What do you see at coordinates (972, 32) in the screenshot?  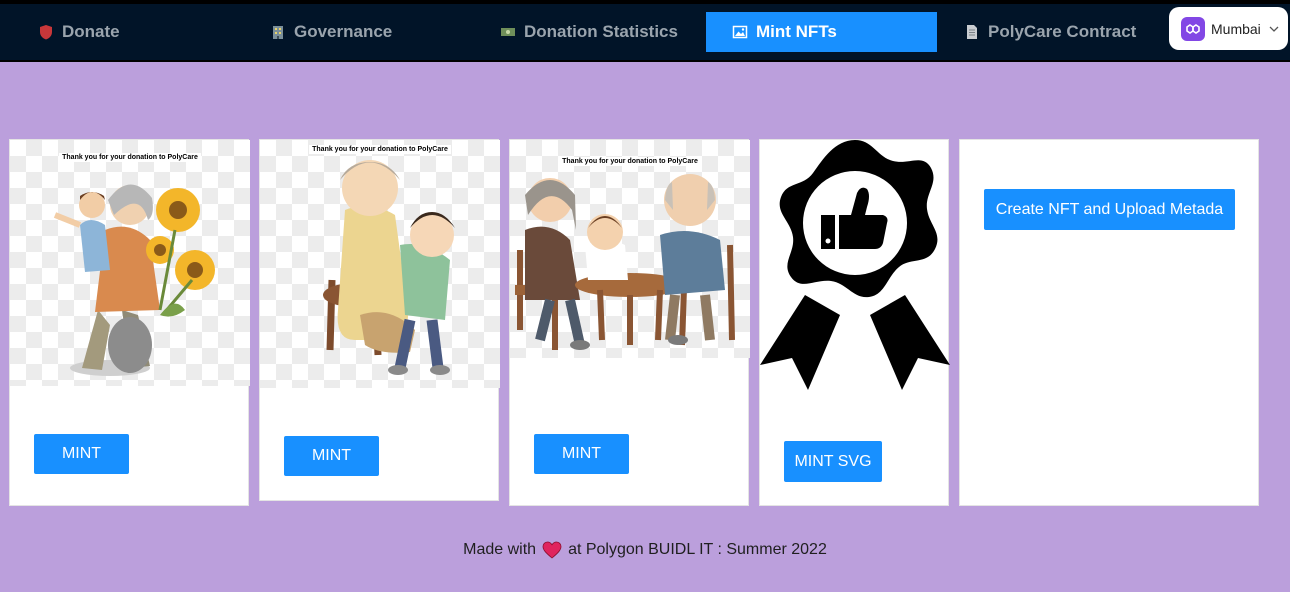 I see `page-icon` at bounding box center [972, 32].